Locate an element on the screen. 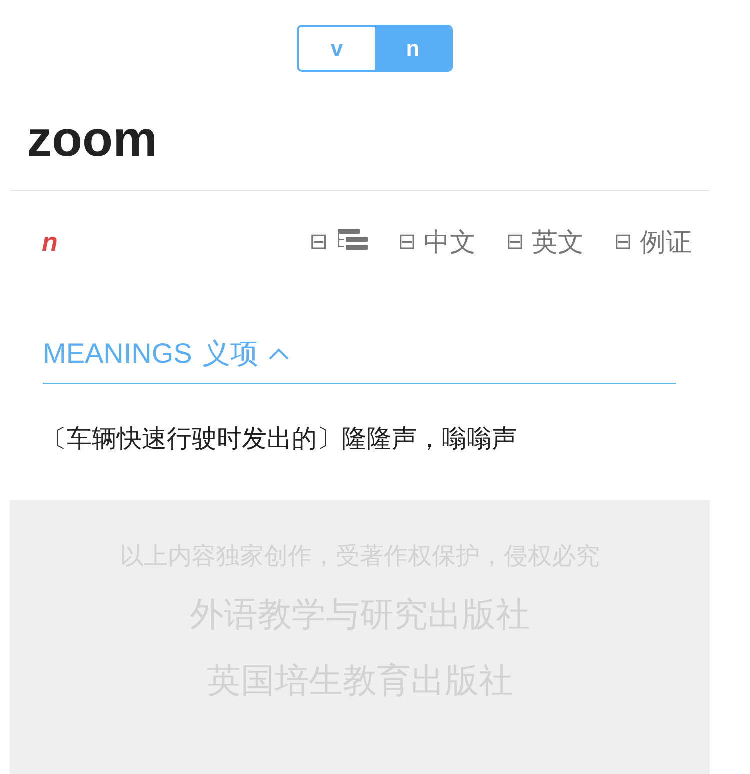 This screenshot has height=774, width=750. section-title-cn: 义项 is located at coordinates (230, 354).